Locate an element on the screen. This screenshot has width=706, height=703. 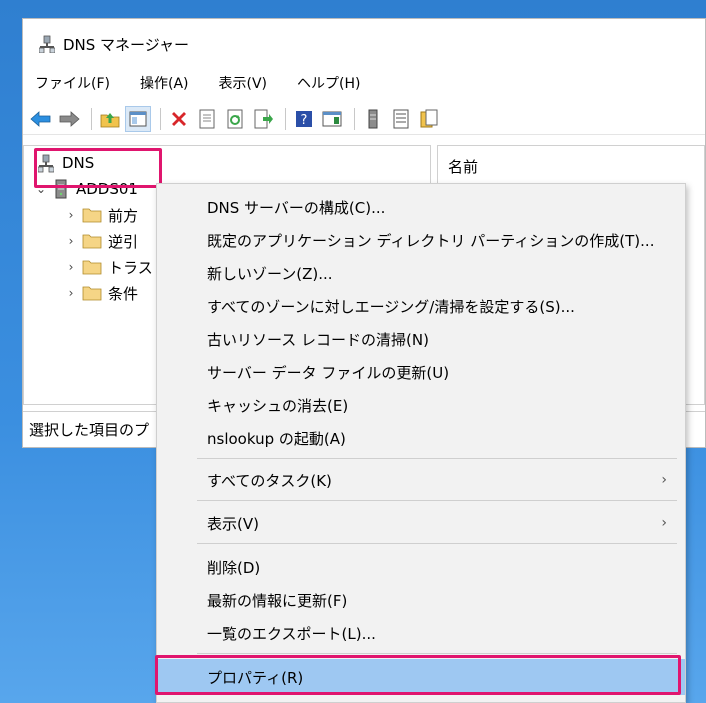
list-icon is located at coordinates (401, 119).